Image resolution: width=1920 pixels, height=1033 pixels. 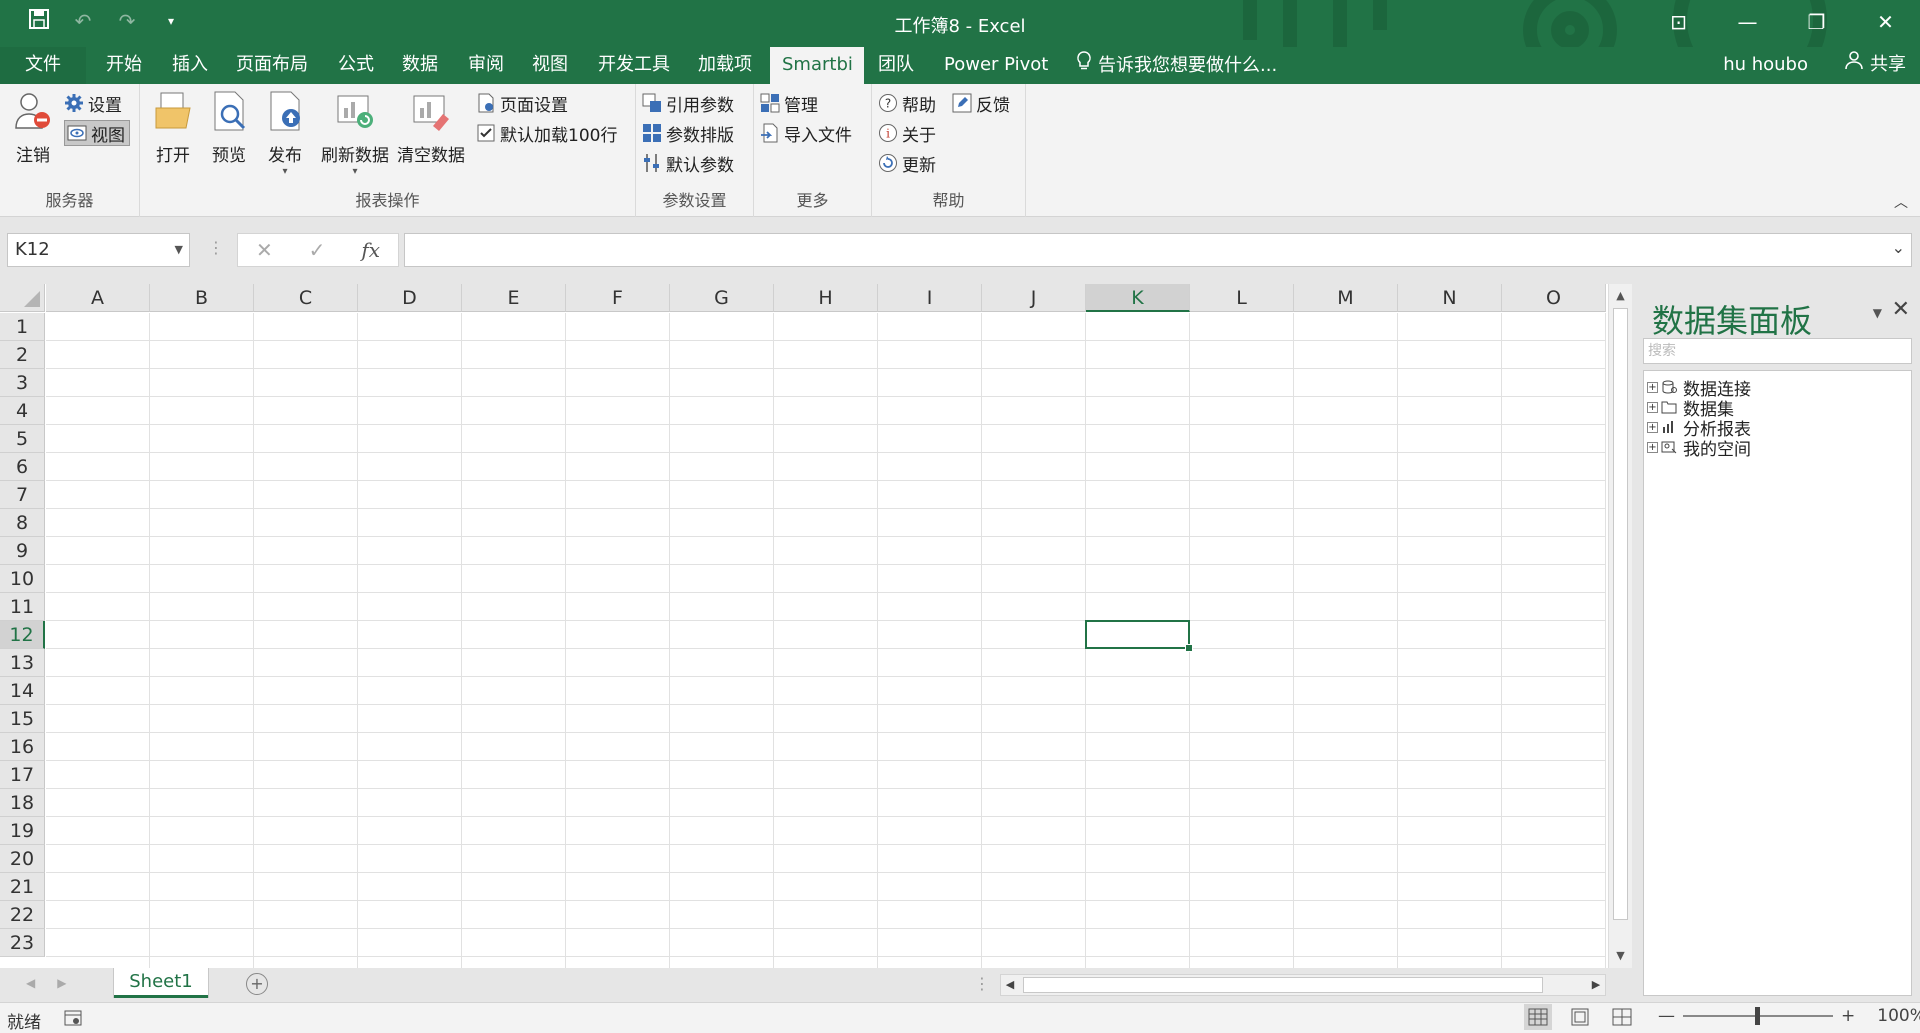 I want to click on sheet-nav-arrows: ◀▶, so click(x=57, y=983).